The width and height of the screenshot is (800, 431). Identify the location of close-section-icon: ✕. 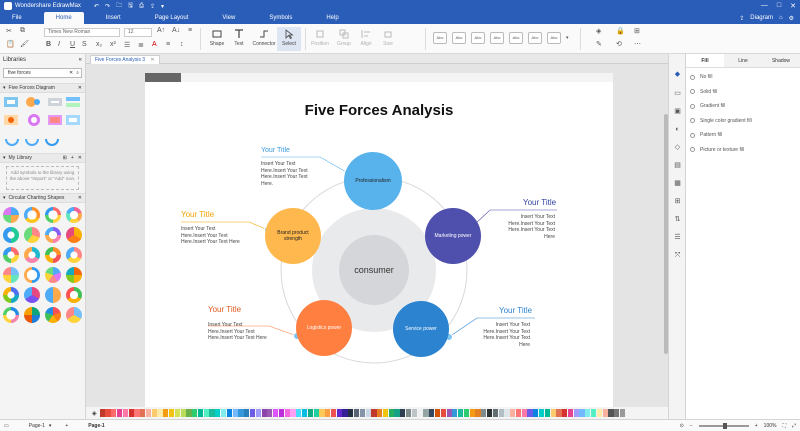
(80, 158).